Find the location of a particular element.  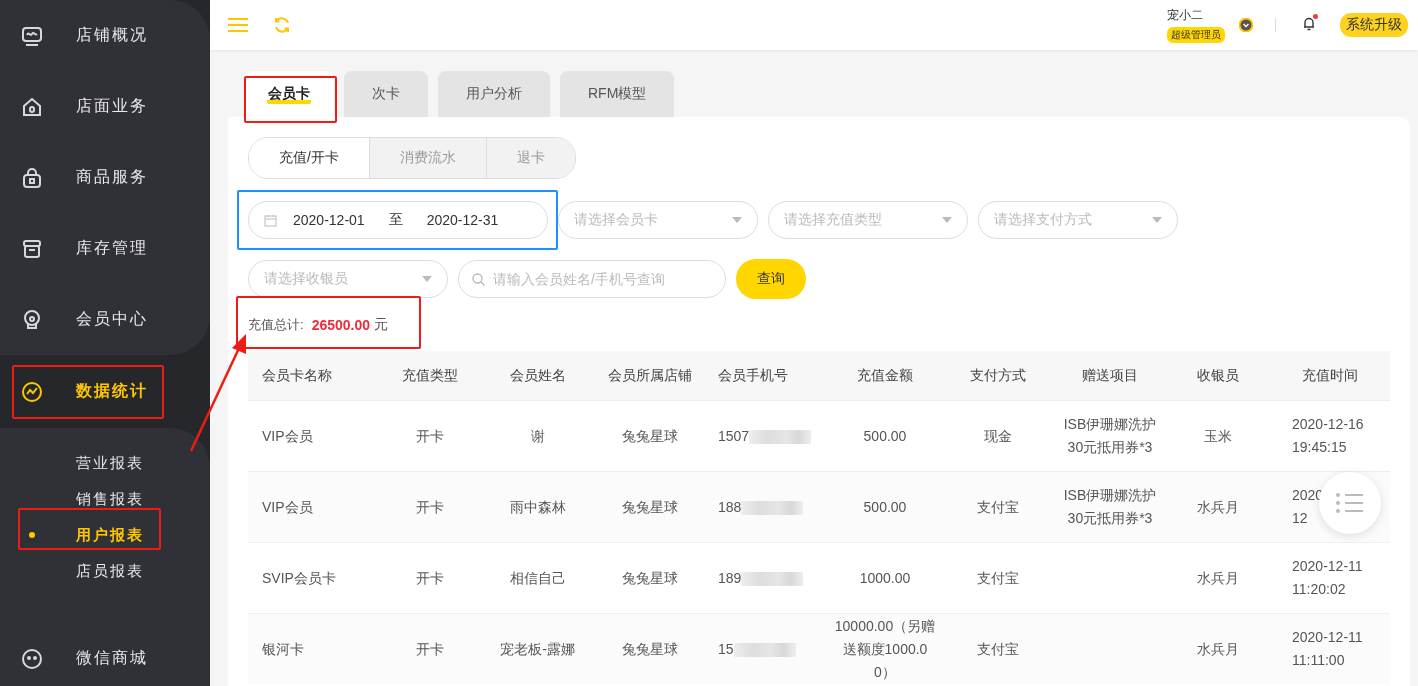

table-cell: 1000.00 is located at coordinates (885, 577).